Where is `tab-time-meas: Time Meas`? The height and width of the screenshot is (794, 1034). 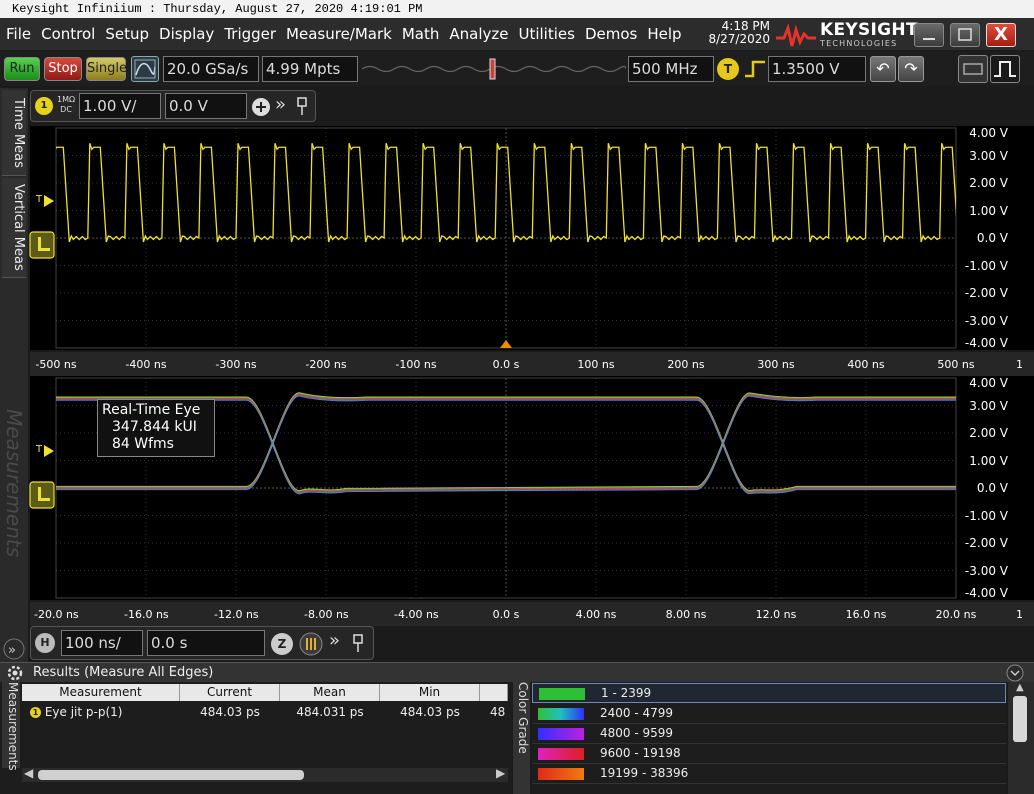
tab-time-meas: Time Meas is located at coordinates (14, 133).